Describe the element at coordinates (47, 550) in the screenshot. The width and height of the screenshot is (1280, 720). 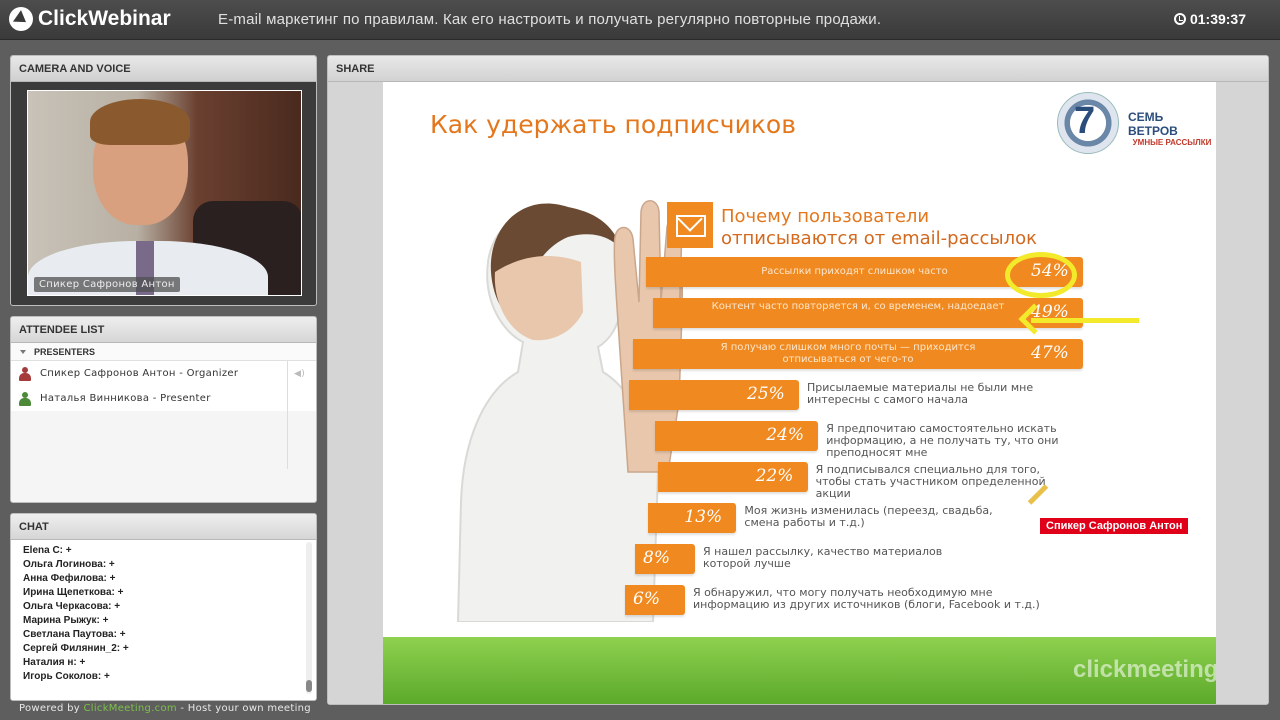
I see `chat-message: Elena C: +` at that location.